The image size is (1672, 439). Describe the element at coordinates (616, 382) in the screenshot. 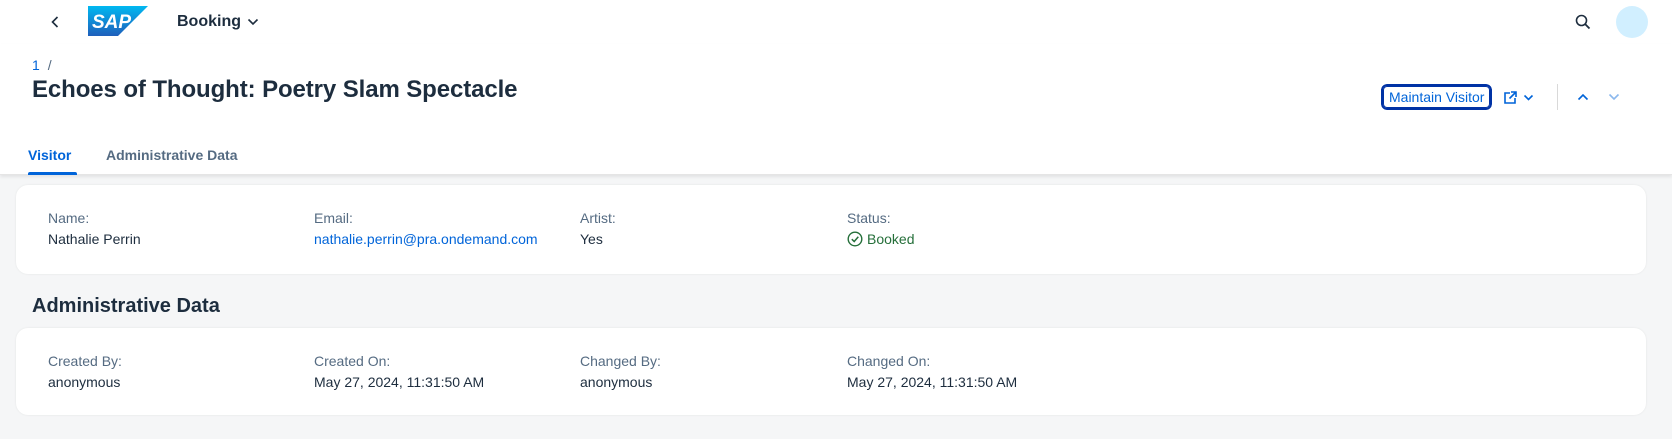

I see `changed-by-value: anonymous` at that location.